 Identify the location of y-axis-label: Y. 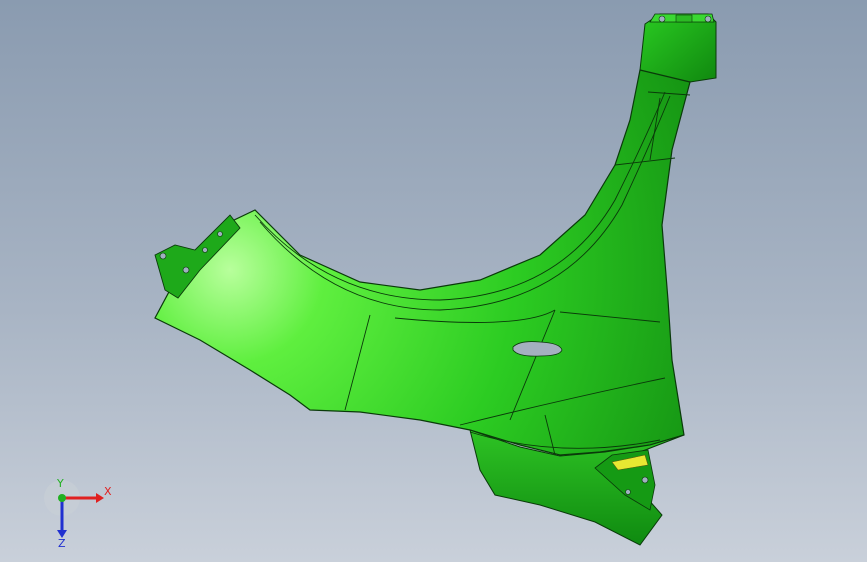
(60, 484).